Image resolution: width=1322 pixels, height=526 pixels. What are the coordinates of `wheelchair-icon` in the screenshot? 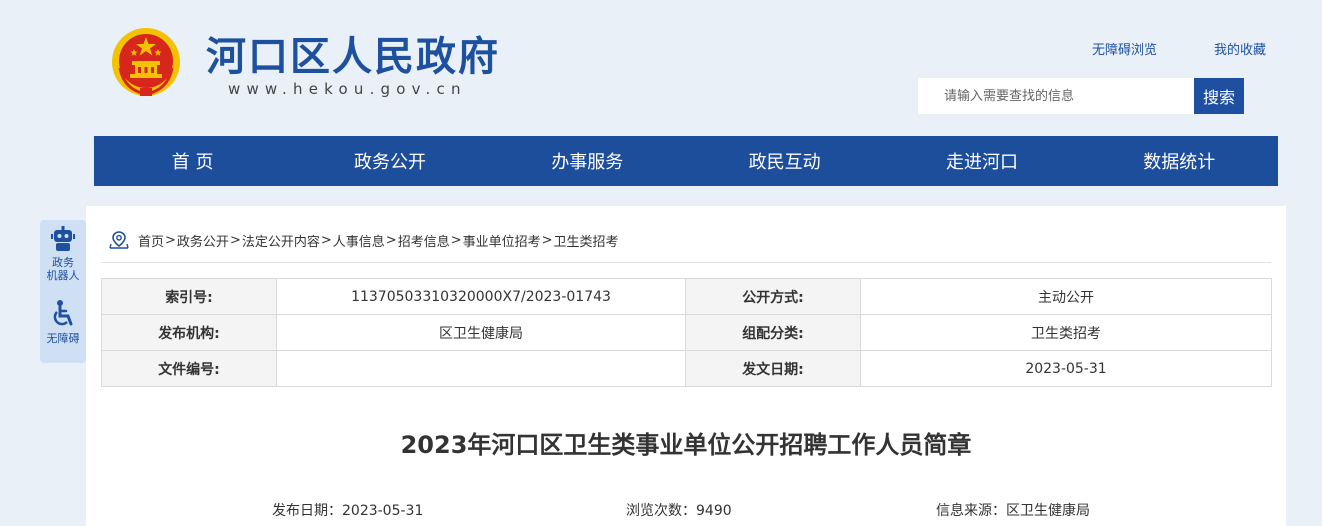 It's located at (63, 313).